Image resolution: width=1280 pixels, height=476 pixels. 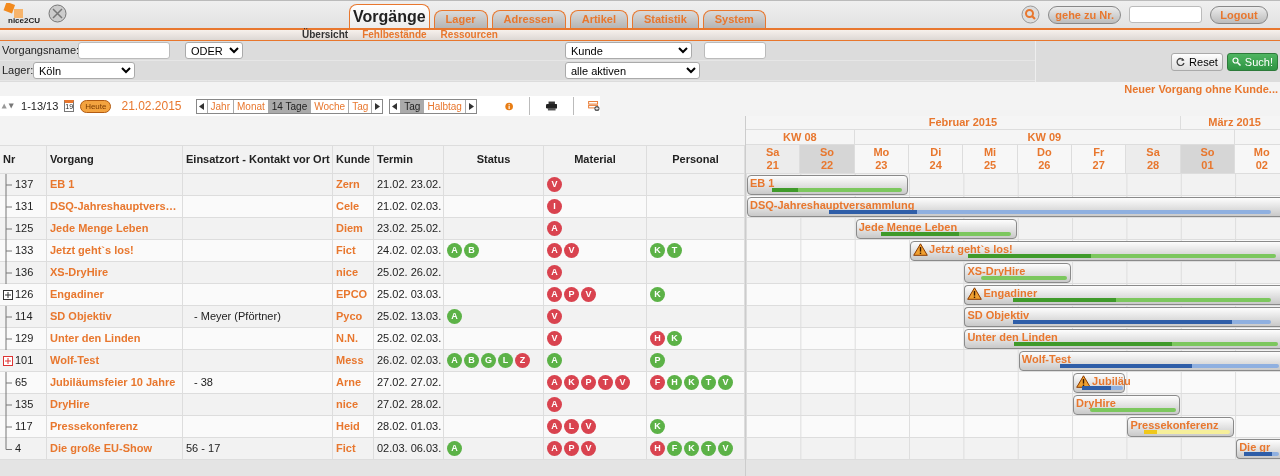 I want to click on range-tab: Woche, so click(x=330, y=106).